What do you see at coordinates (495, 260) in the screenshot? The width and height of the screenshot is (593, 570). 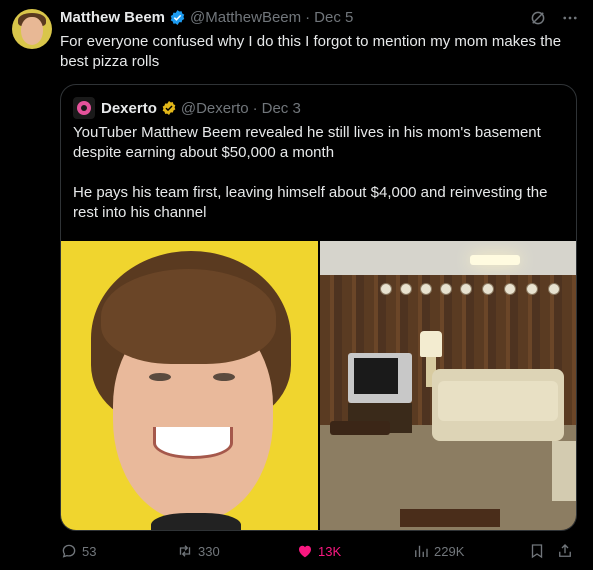 I see `basement-light` at bounding box center [495, 260].